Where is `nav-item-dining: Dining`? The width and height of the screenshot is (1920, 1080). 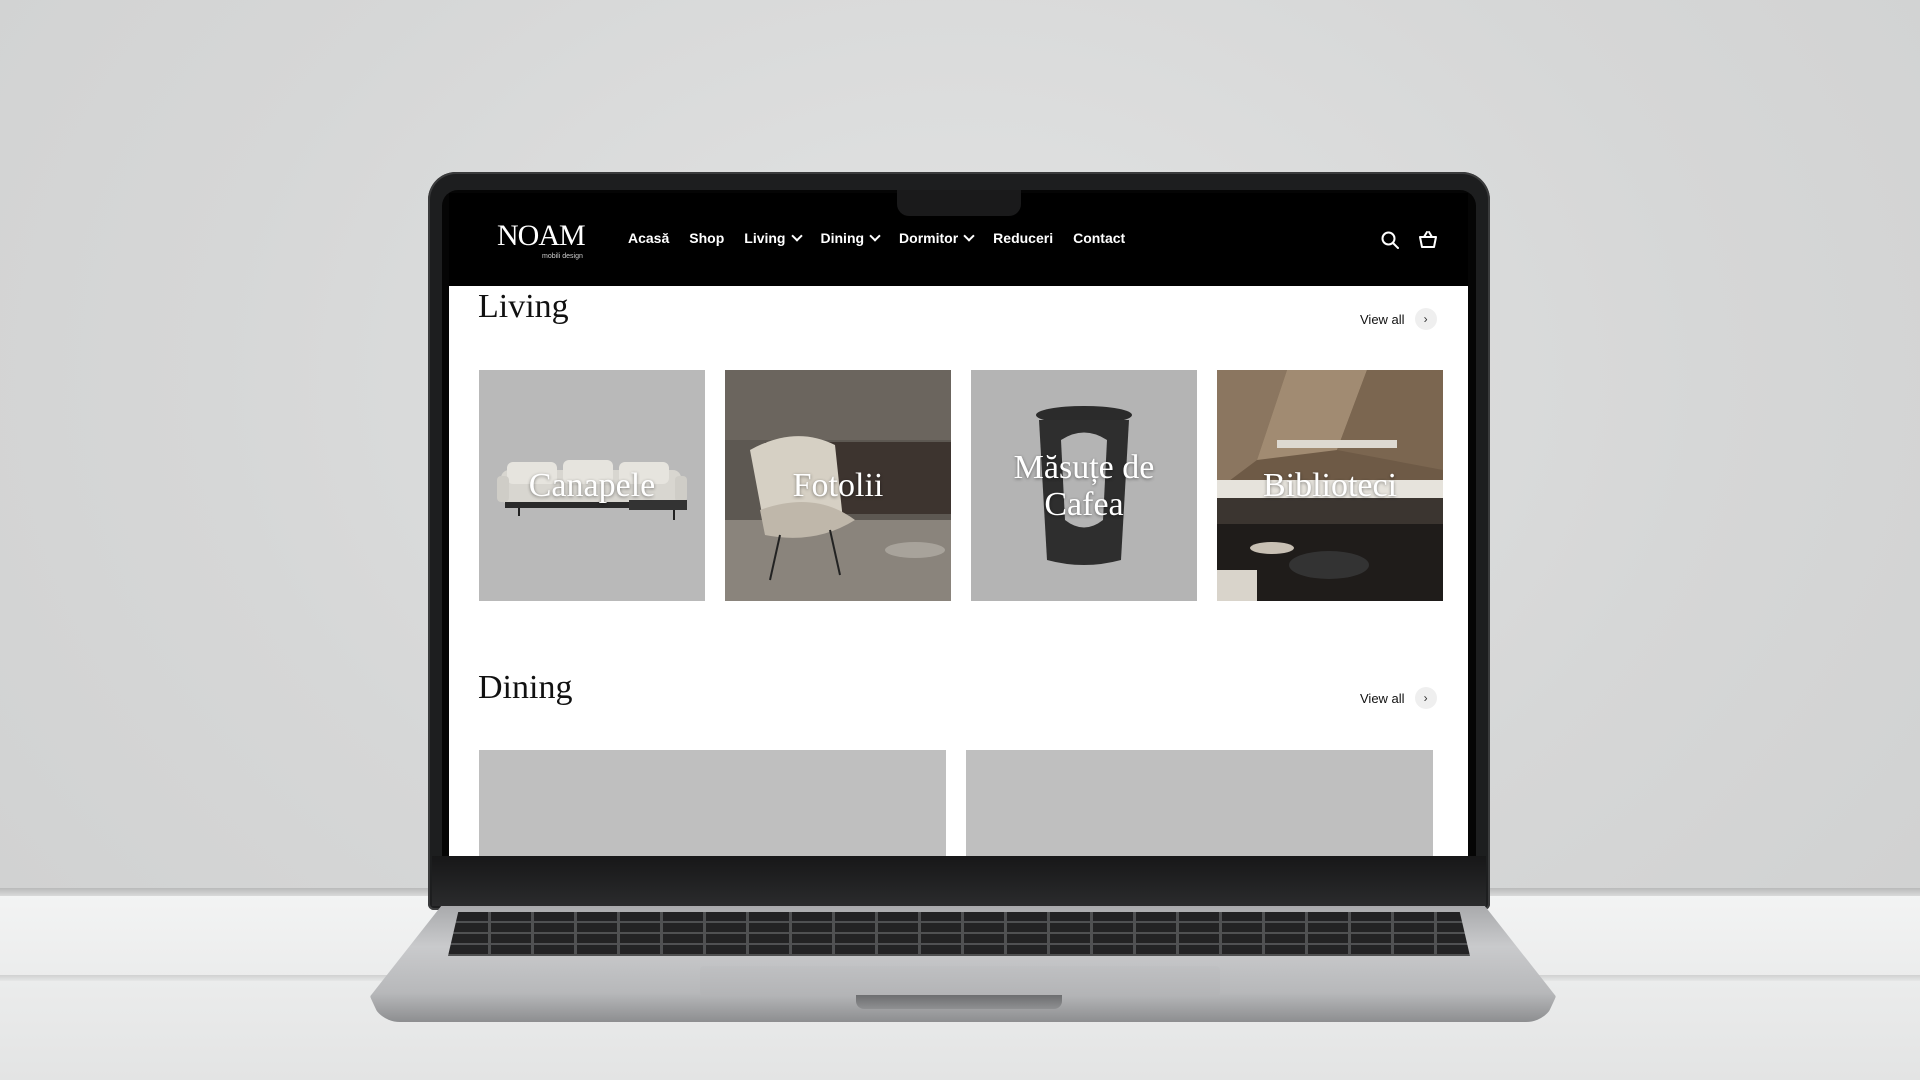 nav-item-dining: Dining is located at coordinates (850, 238).